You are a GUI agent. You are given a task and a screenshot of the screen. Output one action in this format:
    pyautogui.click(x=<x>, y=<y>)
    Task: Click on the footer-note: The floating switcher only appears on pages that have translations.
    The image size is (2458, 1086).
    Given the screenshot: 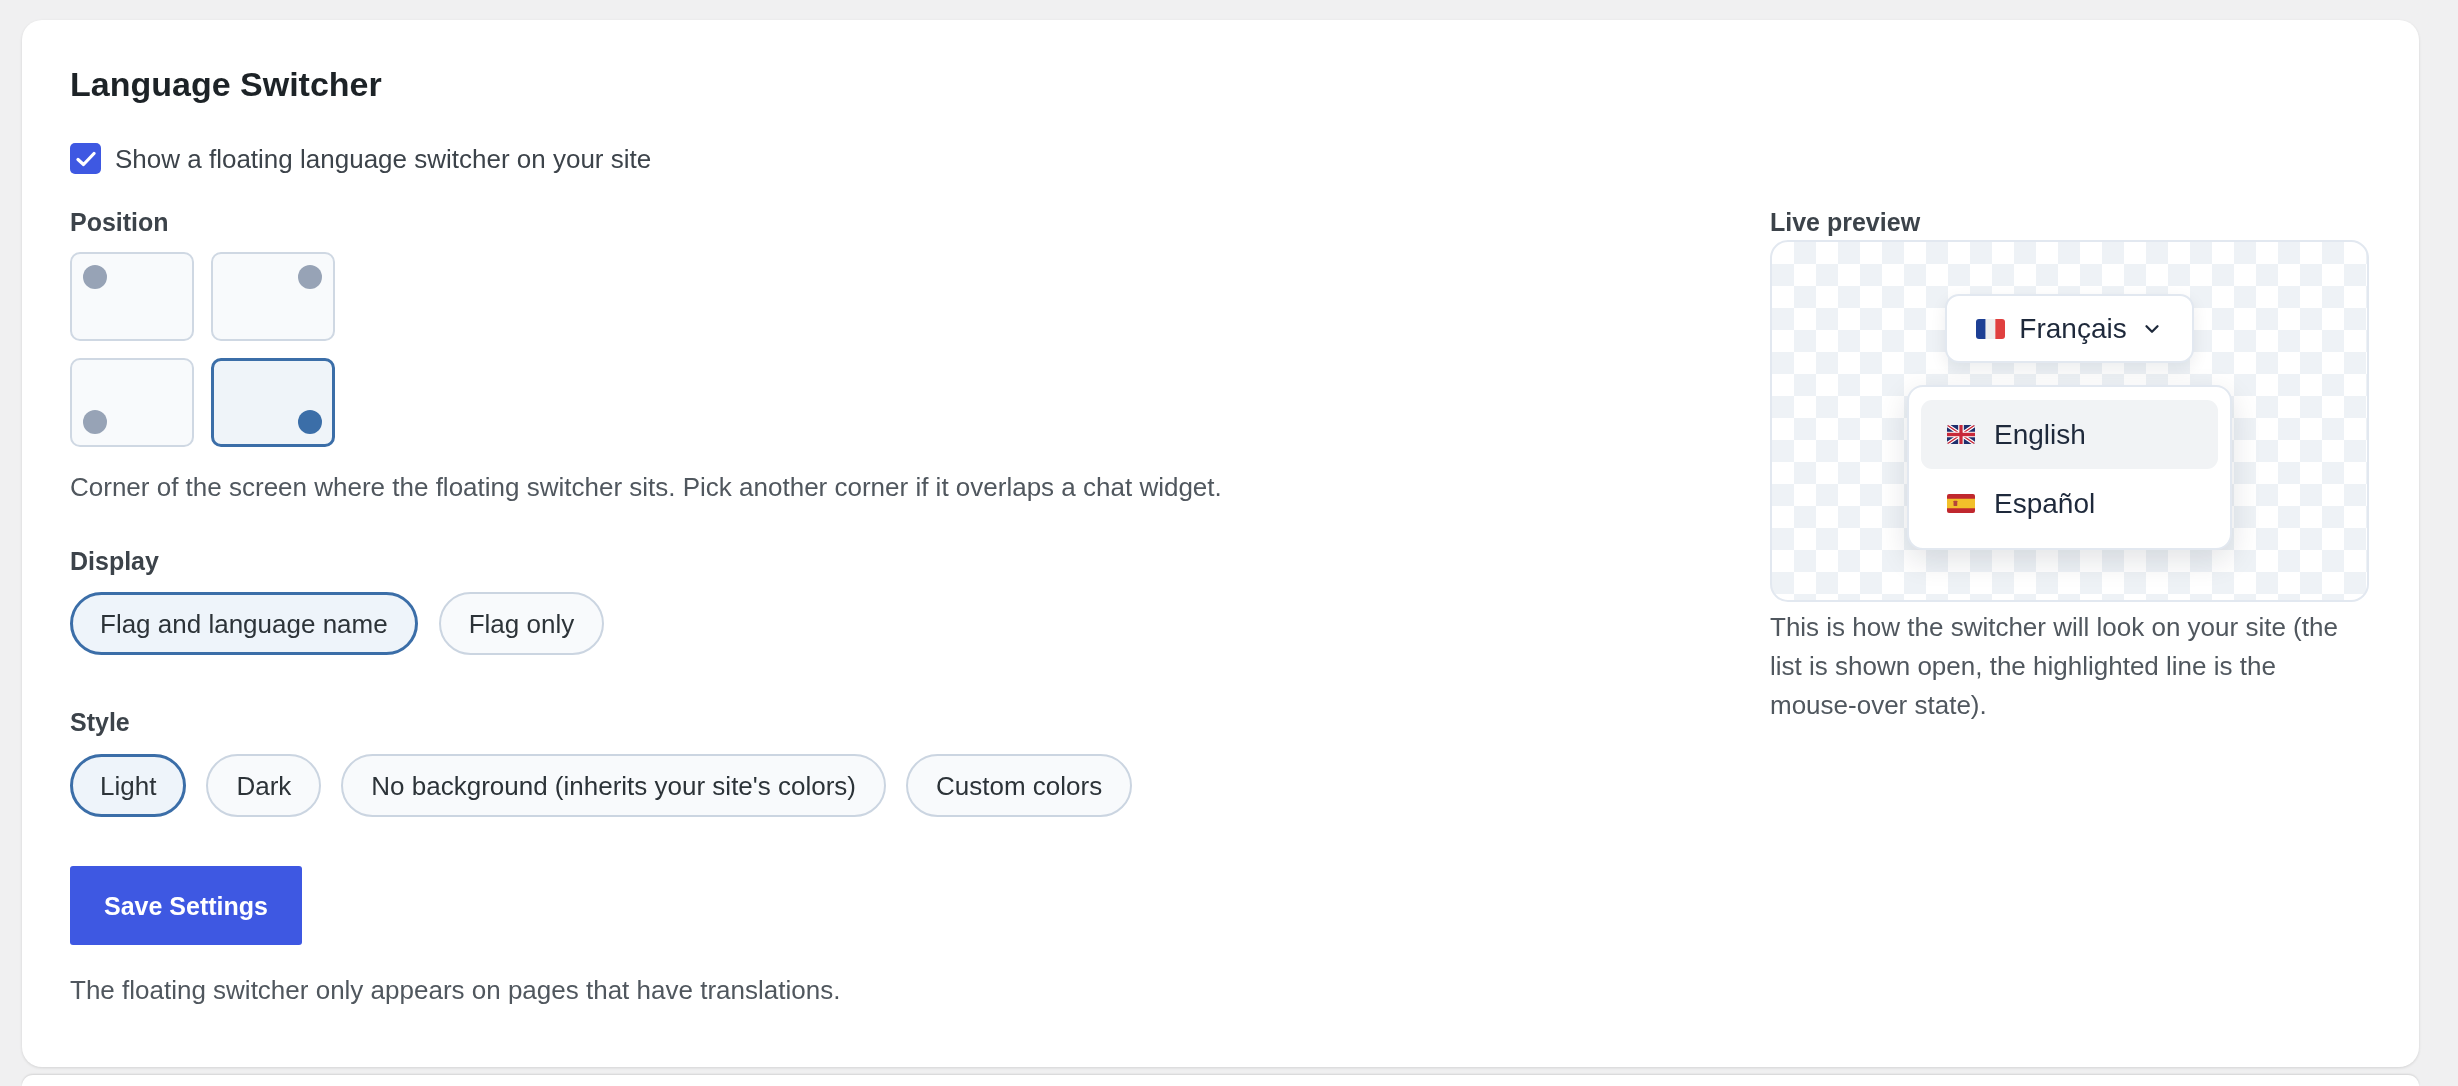 What is the action you would take?
    pyautogui.click(x=456, y=990)
    